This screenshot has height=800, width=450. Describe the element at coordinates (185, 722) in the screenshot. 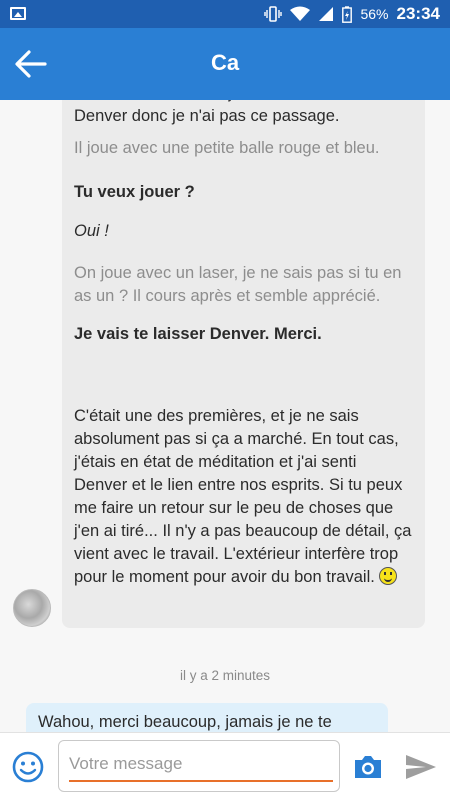

I see `outgoing-message-text: Wahou, merci beaucoup, jamais je ne te` at that location.